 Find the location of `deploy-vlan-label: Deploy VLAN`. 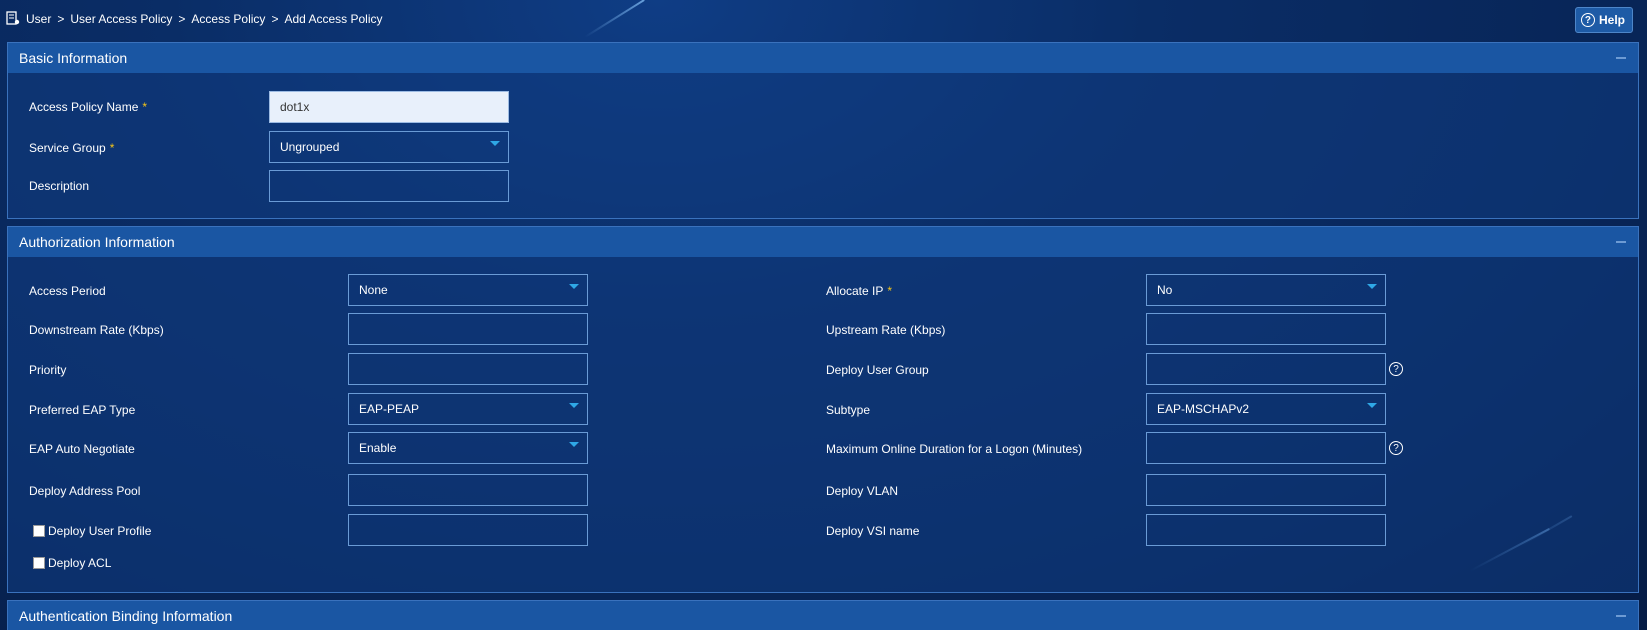

deploy-vlan-label: Deploy VLAN is located at coordinates (862, 491).